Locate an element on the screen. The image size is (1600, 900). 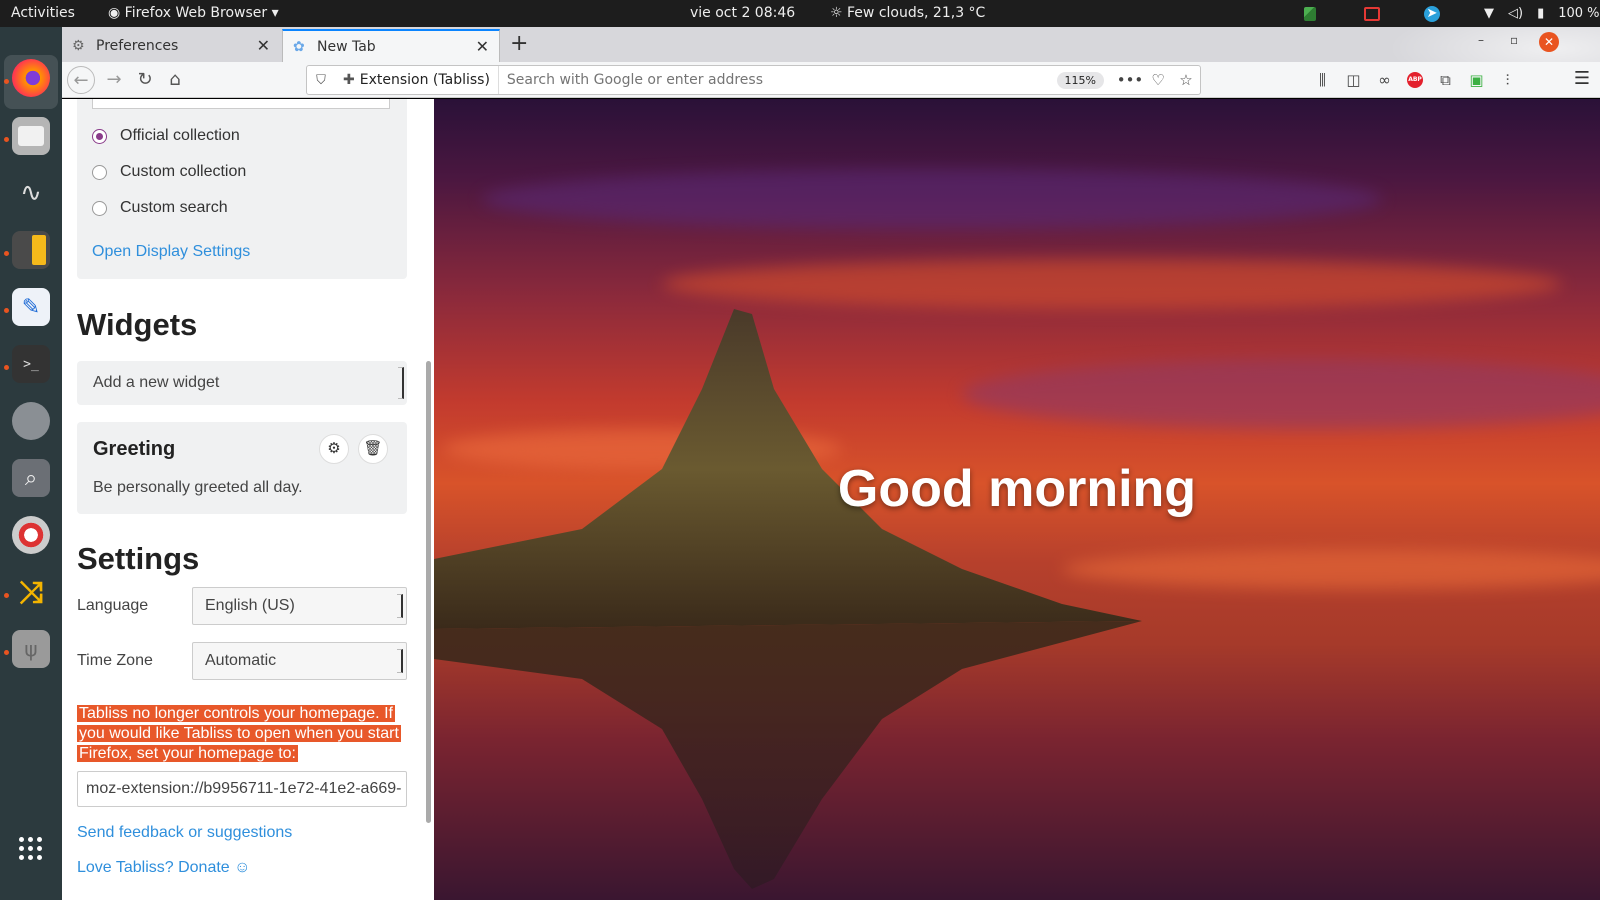
scrollbar is located at coordinates (428, 592).